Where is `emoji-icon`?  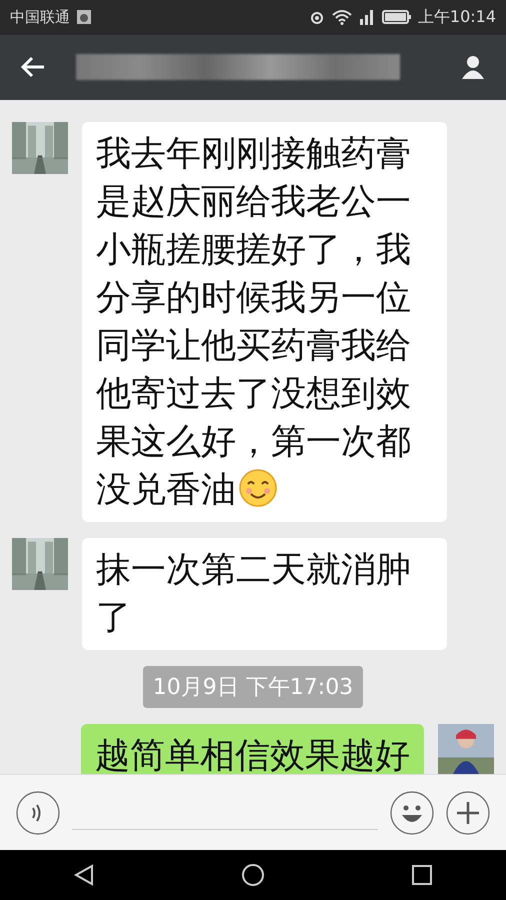 emoji-icon is located at coordinates (412, 812).